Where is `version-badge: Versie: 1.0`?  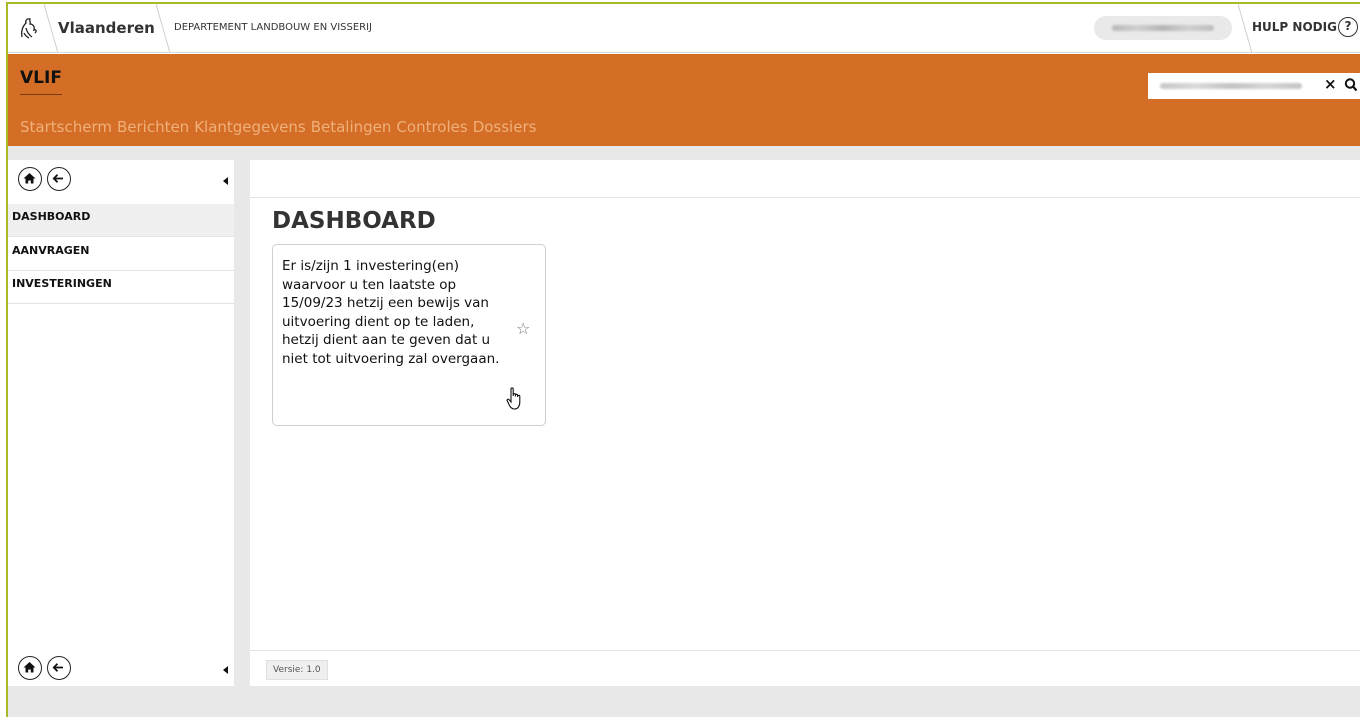
version-badge: Versie: 1.0 is located at coordinates (297, 670).